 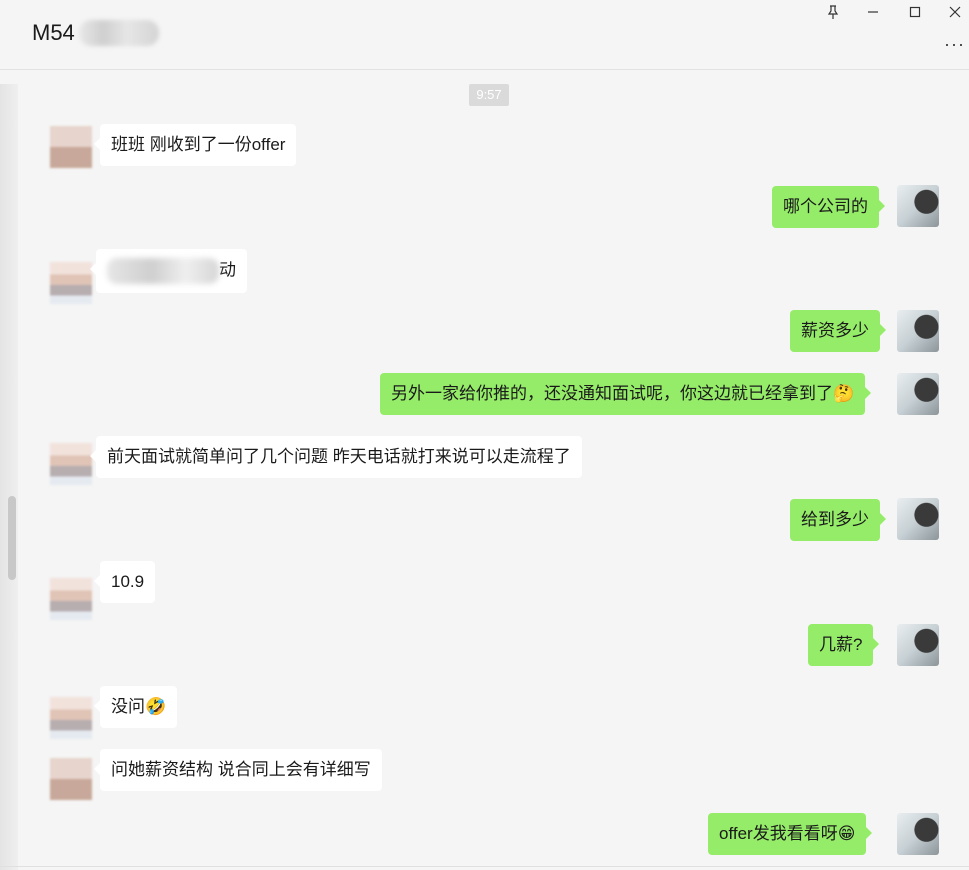 What do you see at coordinates (835, 519) in the screenshot?
I see `message-text: 给到多少` at bounding box center [835, 519].